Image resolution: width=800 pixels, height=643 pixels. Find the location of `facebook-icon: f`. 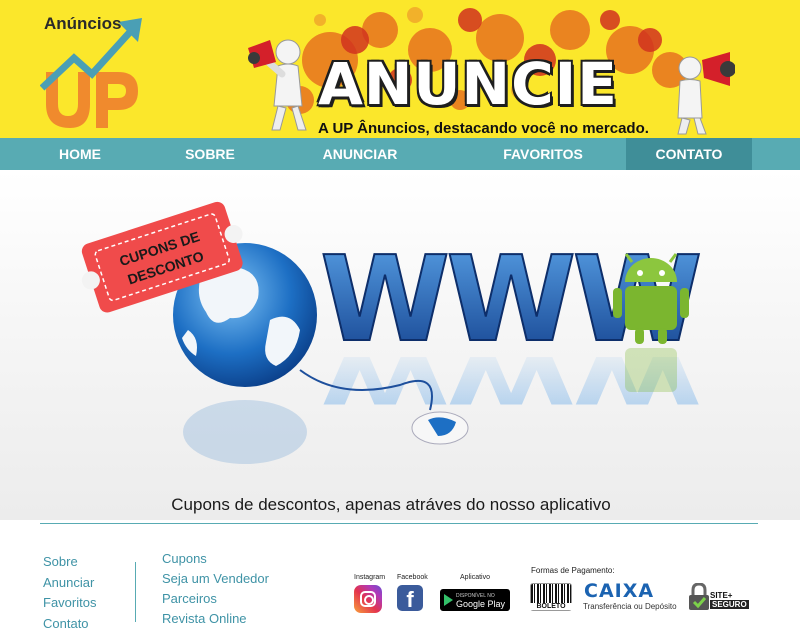

facebook-icon: f is located at coordinates (410, 598).